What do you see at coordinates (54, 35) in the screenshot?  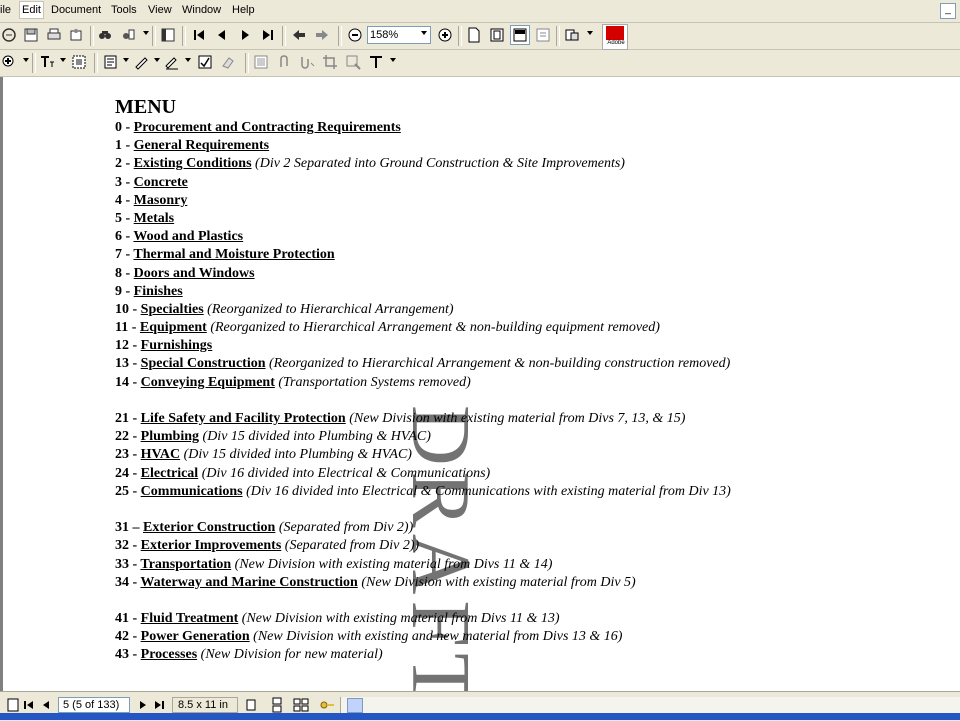 I see `print-icon` at bounding box center [54, 35].